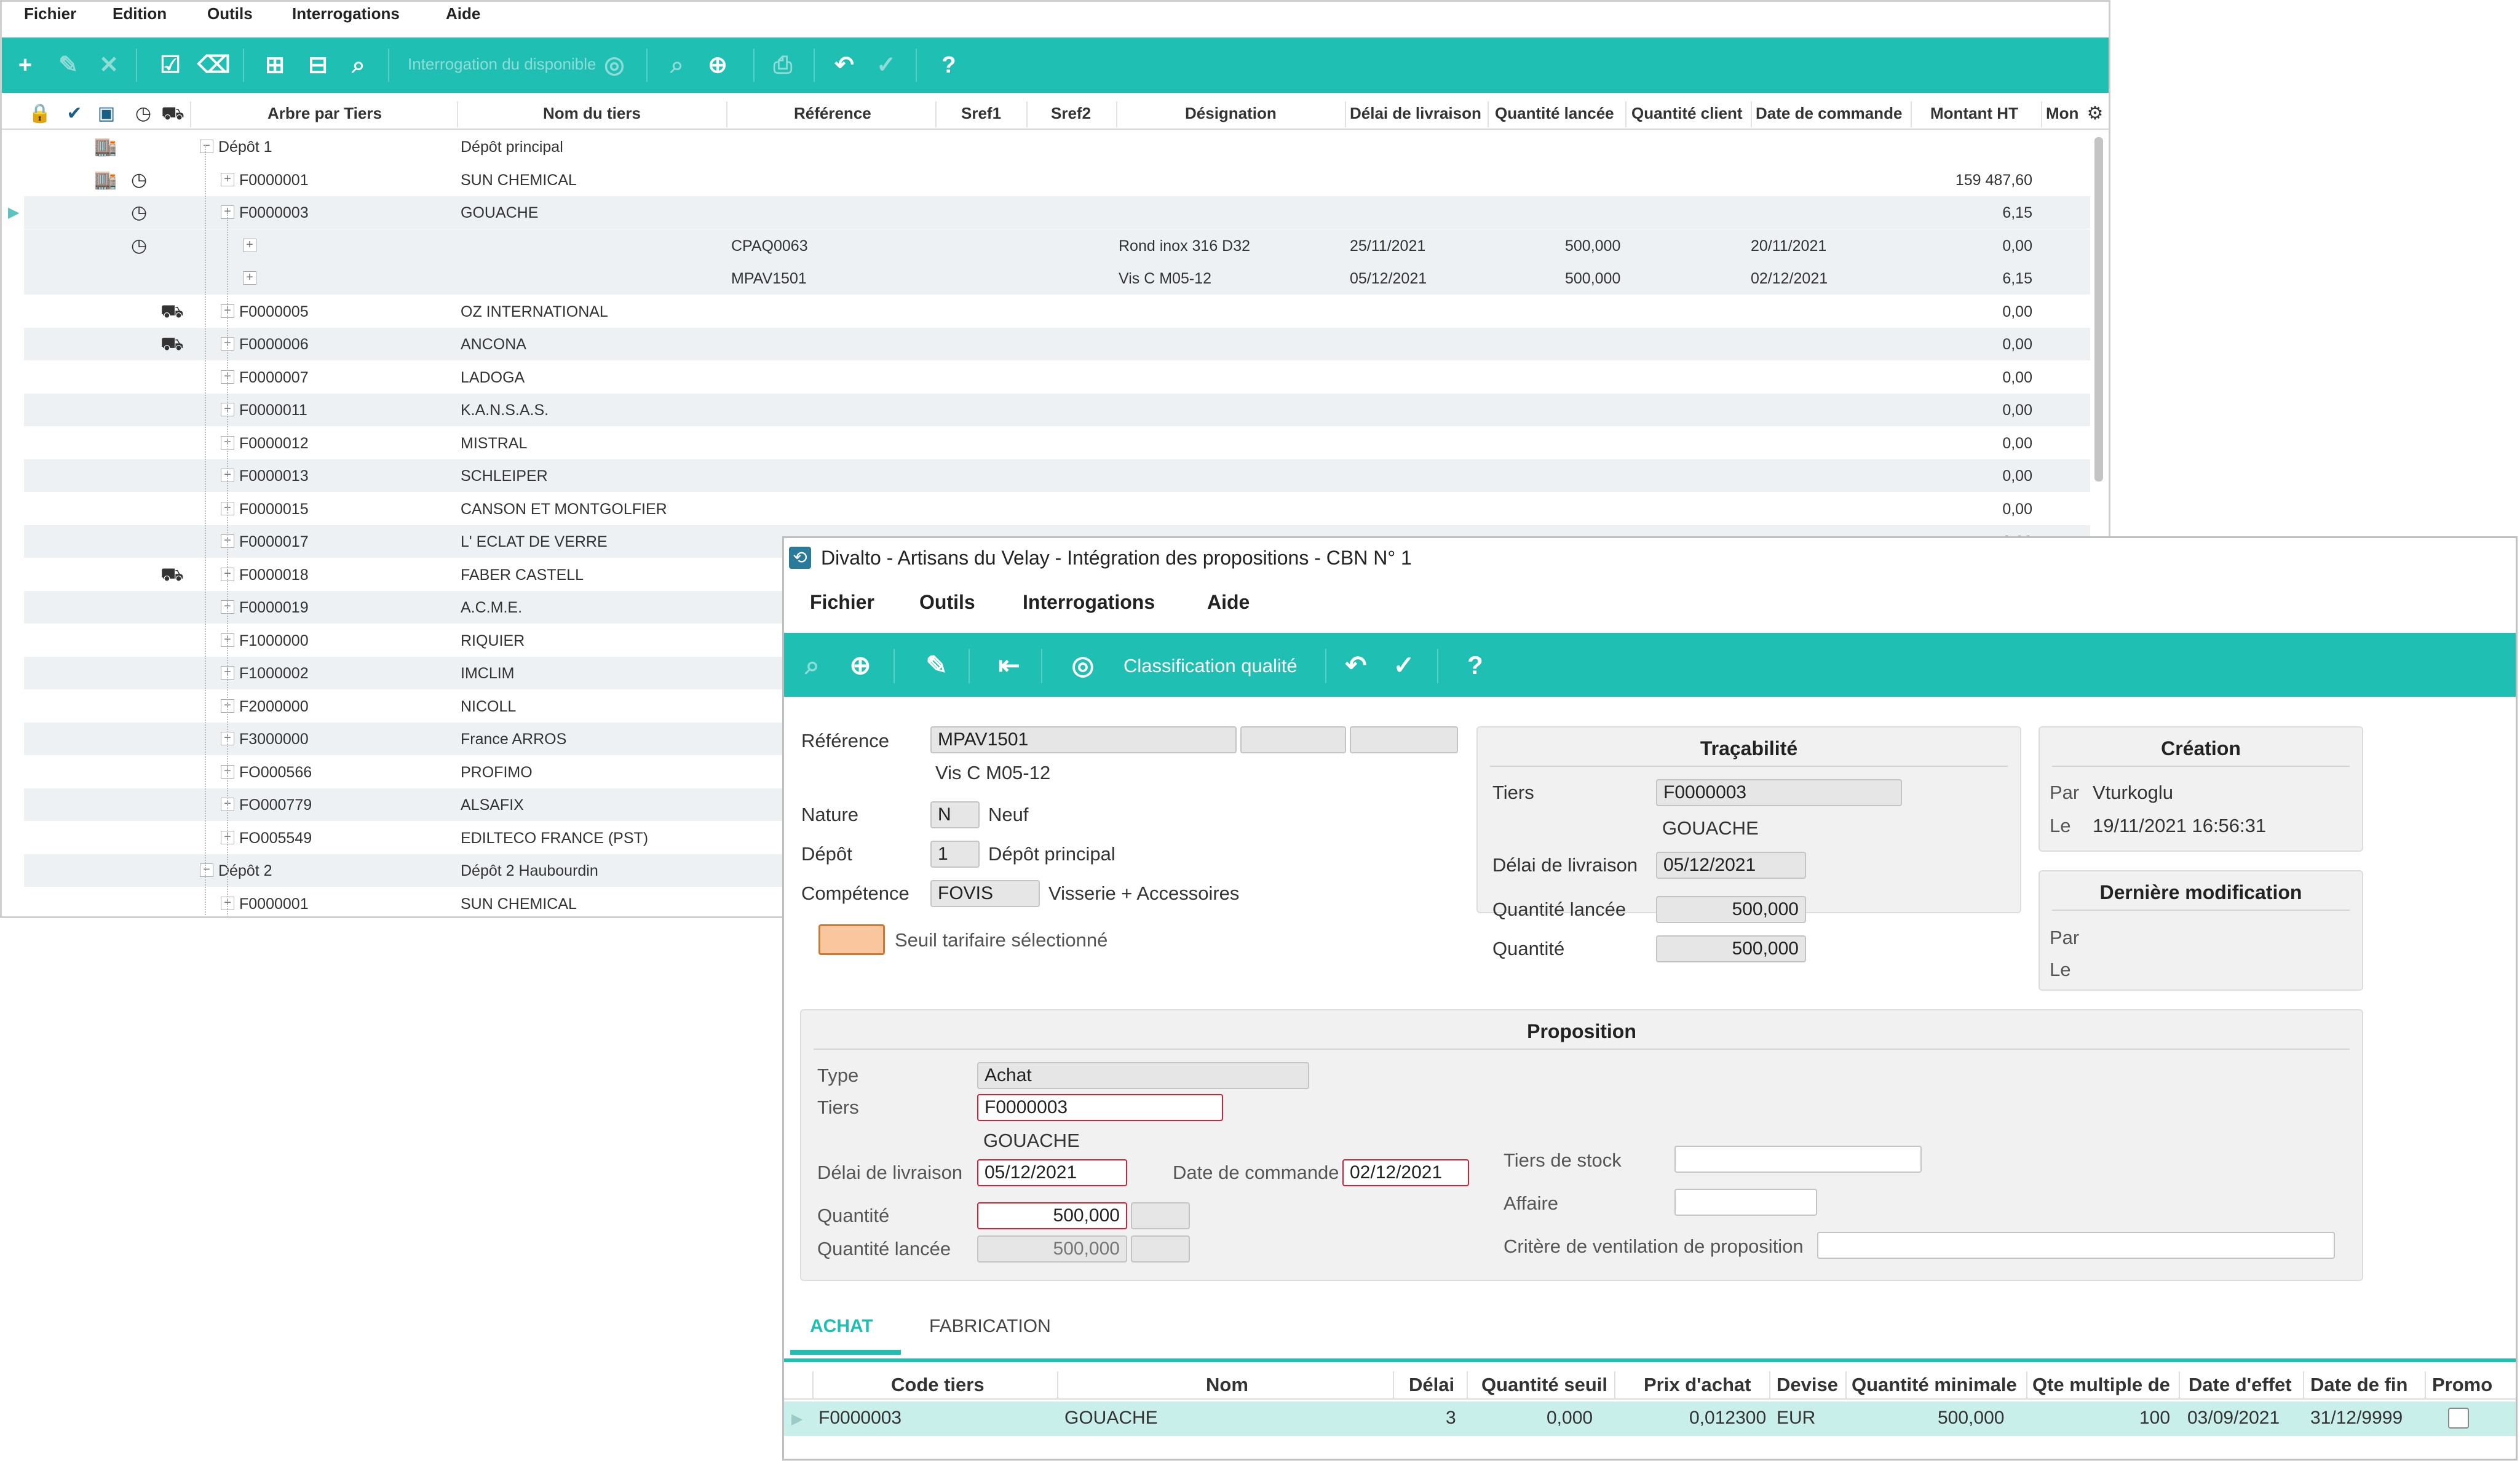 The image size is (2520, 1463). Describe the element at coordinates (2462, 1385) in the screenshot. I see `col-promo: Promo` at that location.